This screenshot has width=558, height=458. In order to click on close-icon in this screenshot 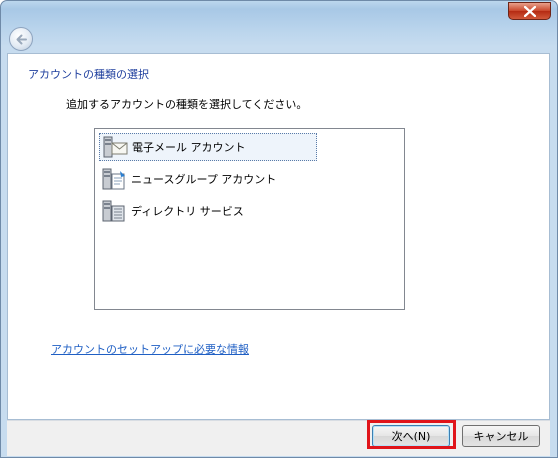, I will do `click(530, 11)`.